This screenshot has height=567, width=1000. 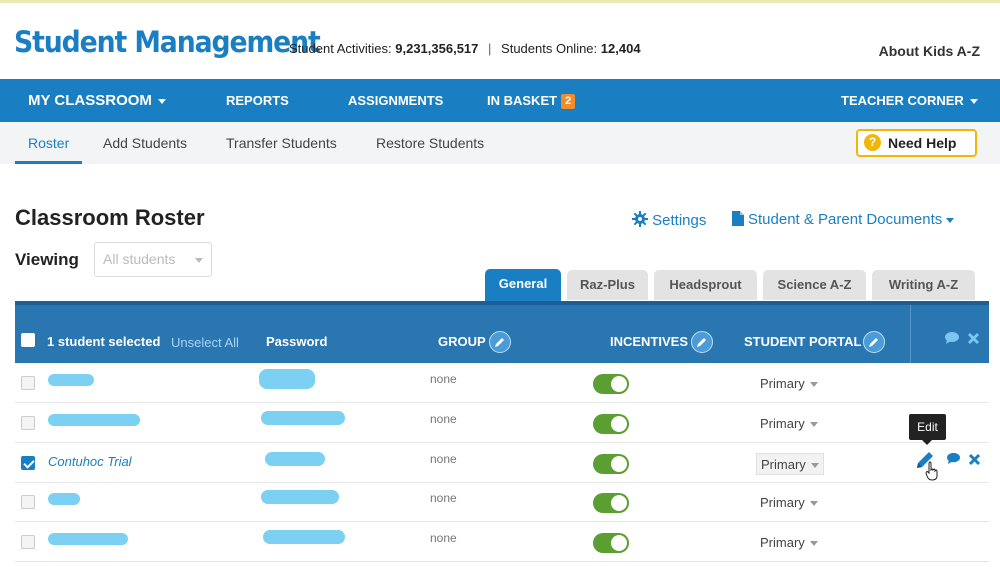 What do you see at coordinates (607, 285) in the screenshot?
I see `tab-raz-plus: Raz-Plus` at bounding box center [607, 285].